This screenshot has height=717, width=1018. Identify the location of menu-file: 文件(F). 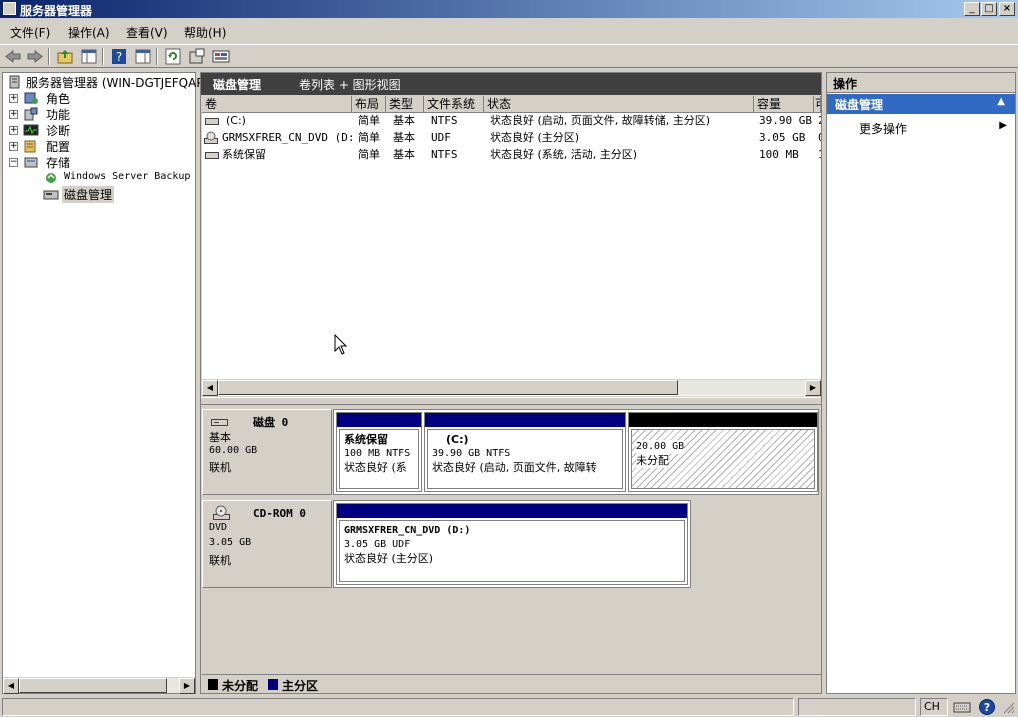
(30, 32).